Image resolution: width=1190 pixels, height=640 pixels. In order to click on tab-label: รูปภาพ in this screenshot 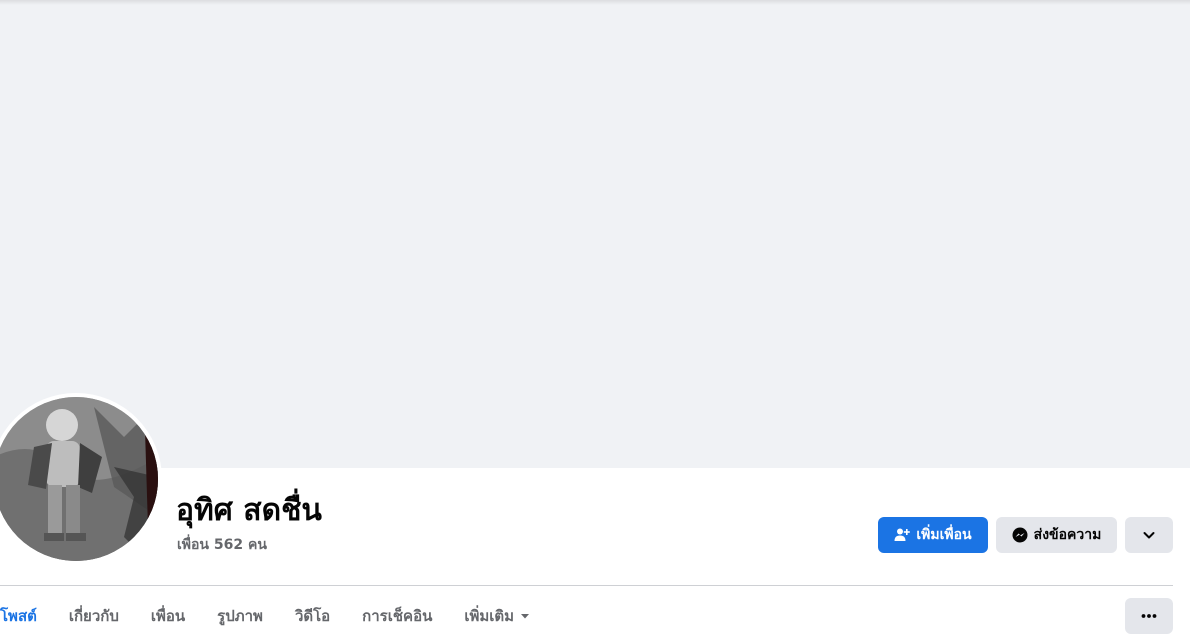, I will do `click(240, 616)`.